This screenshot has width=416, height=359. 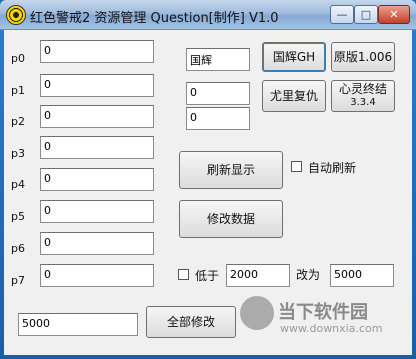 What do you see at coordinates (18, 90) in the screenshot?
I see `p1-label: p1` at bounding box center [18, 90].